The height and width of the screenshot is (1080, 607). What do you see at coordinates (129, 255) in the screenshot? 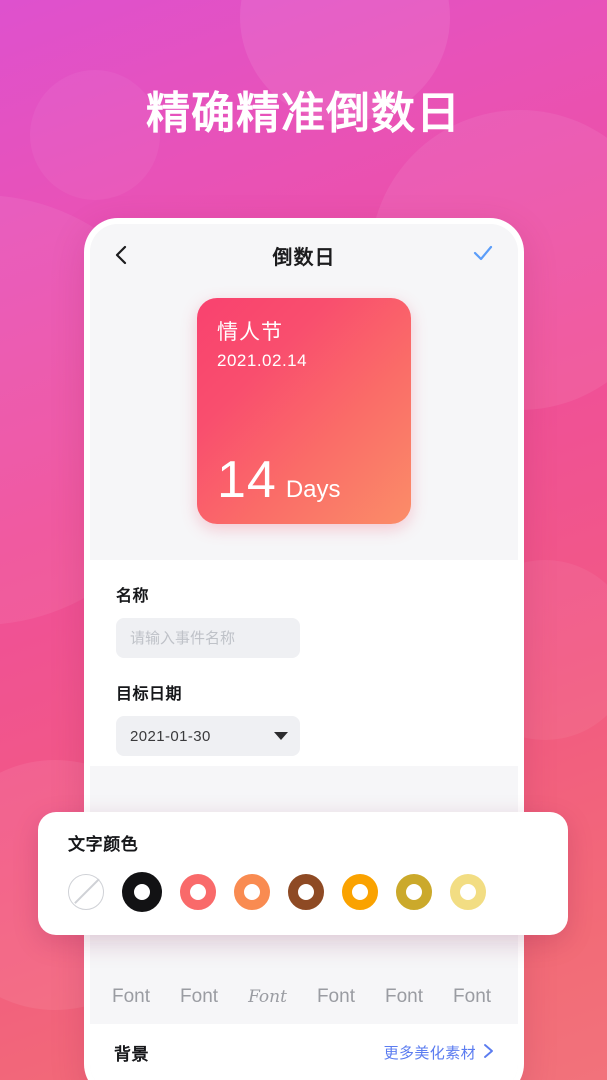
I see `back-button` at bounding box center [129, 255].